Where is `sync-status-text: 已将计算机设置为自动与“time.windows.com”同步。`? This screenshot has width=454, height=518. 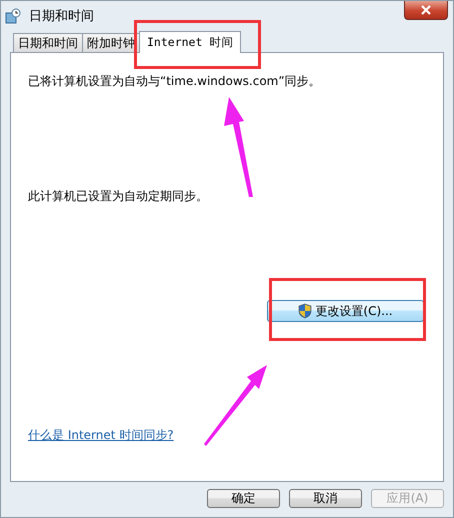 sync-status-text: 已将计算机设置为自动与“time.windows.com”同步。 is located at coordinates (175, 81).